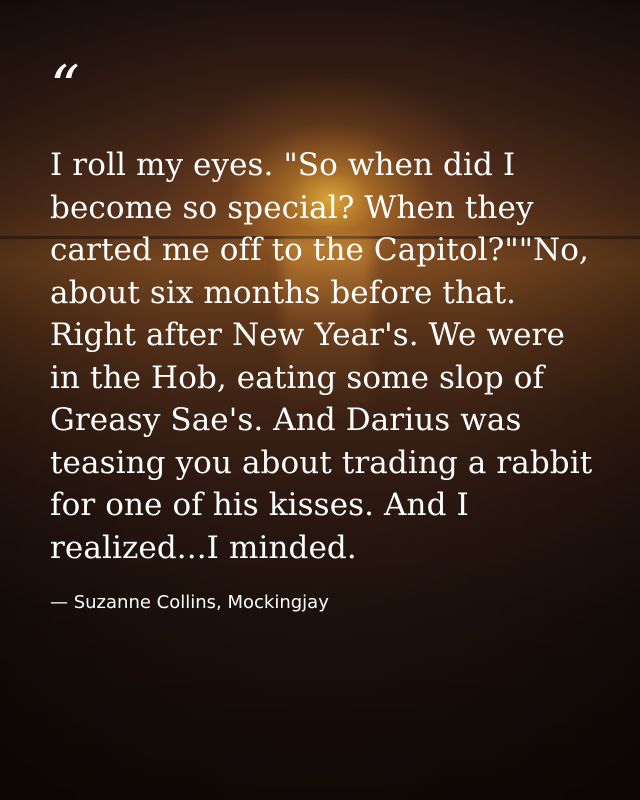 The image size is (640, 800). I want to click on quote-mark-icon: “, so click(65, 87).